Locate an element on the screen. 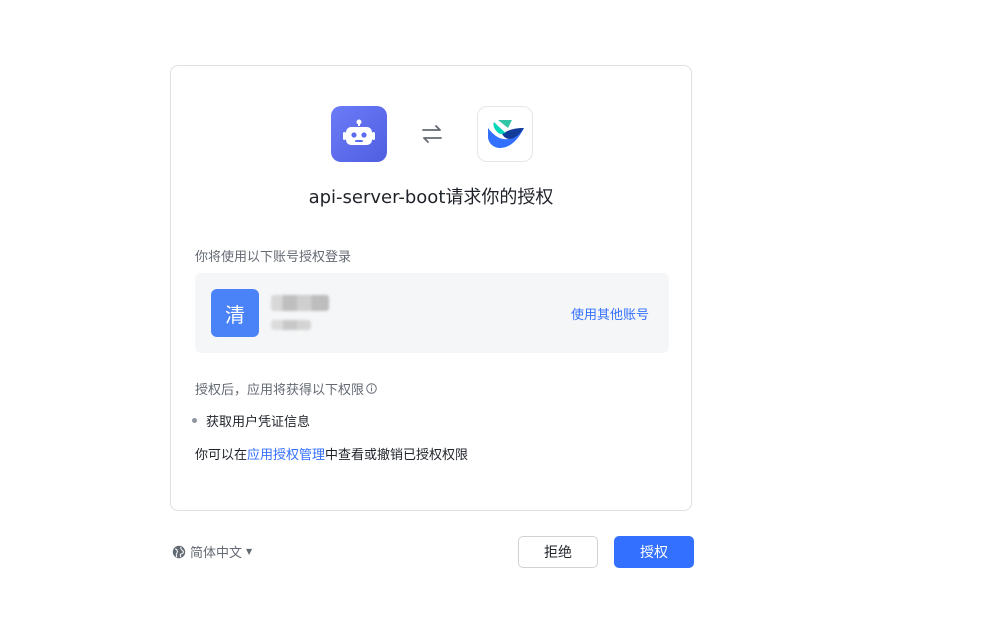 The height and width of the screenshot is (630, 984). avatar: 清 is located at coordinates (235, 313).